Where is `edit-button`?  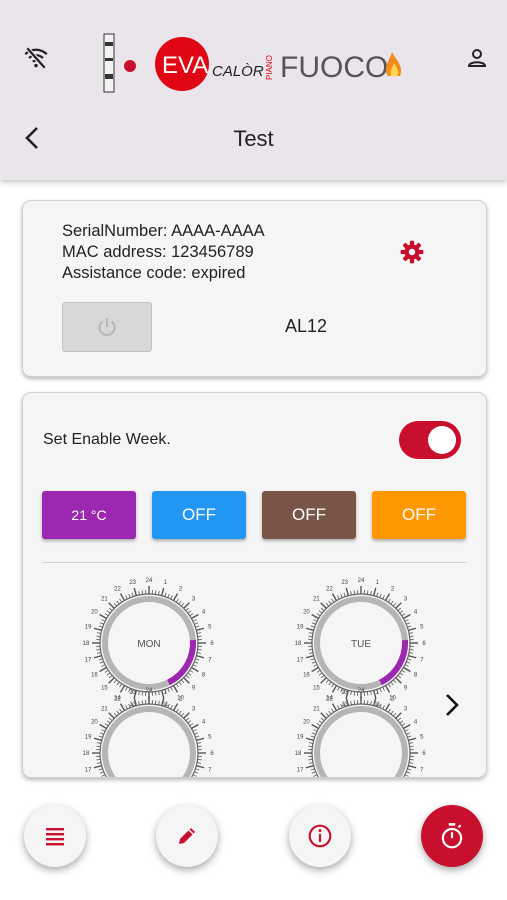 edit-button is located at coordinates (187, 836).